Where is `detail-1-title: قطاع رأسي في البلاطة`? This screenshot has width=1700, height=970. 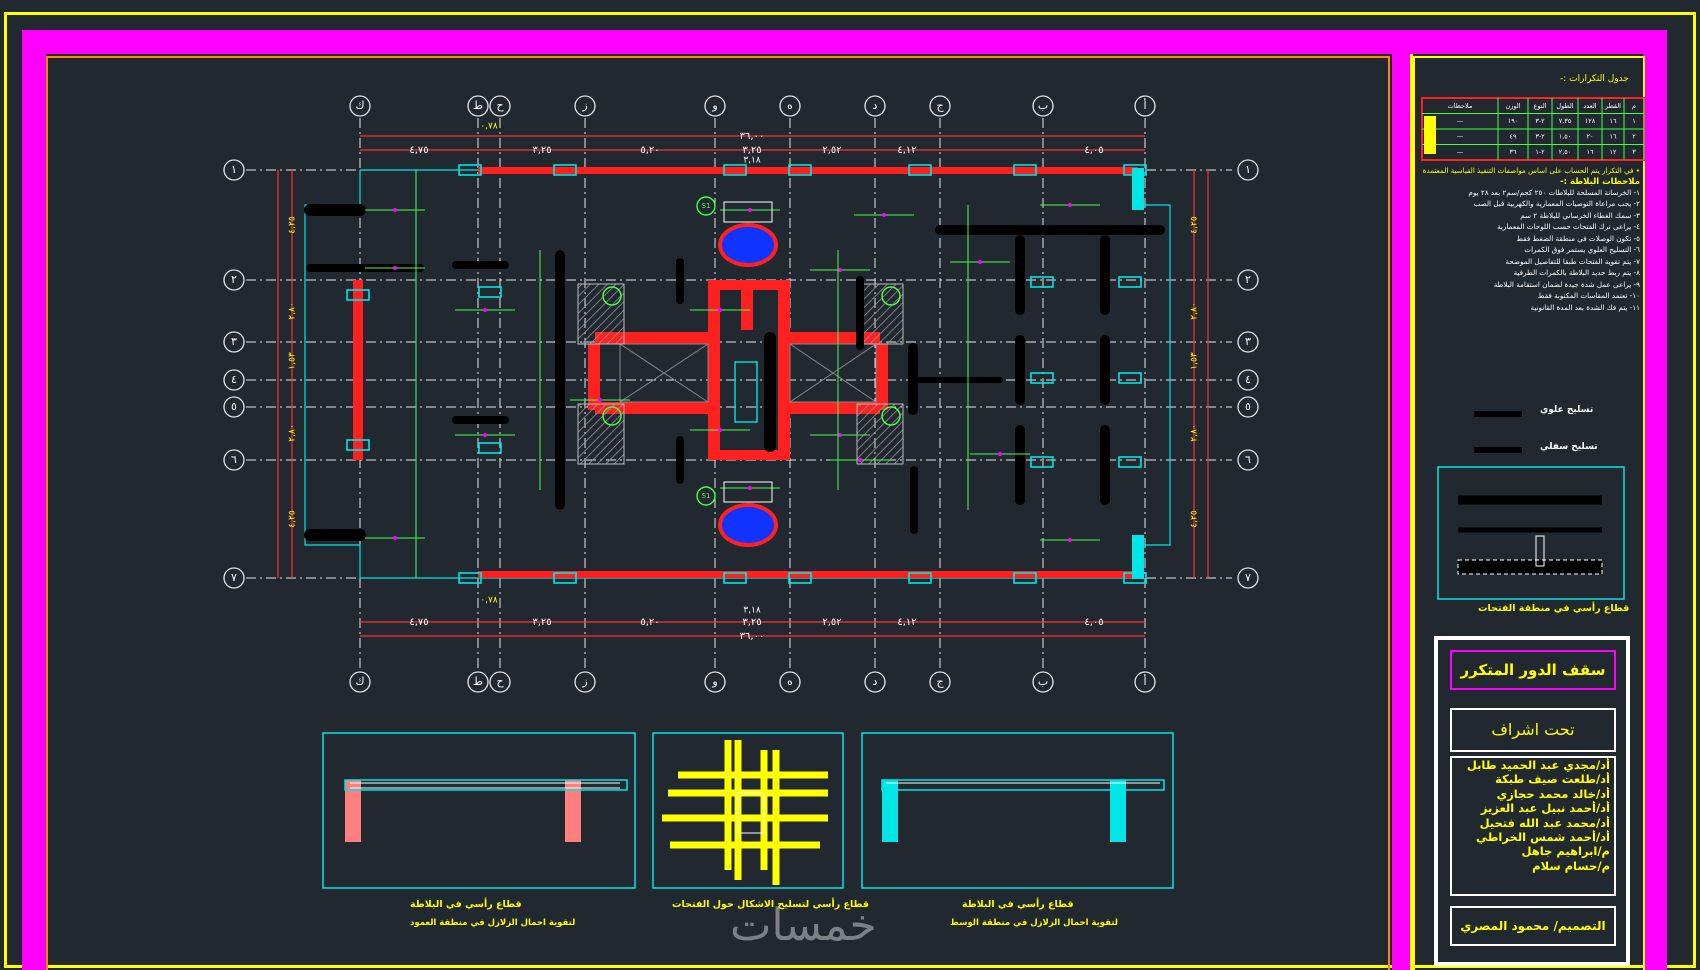
detail-1-title: قطاع رأسي في البلاطة is located at coordinates (466, 904).